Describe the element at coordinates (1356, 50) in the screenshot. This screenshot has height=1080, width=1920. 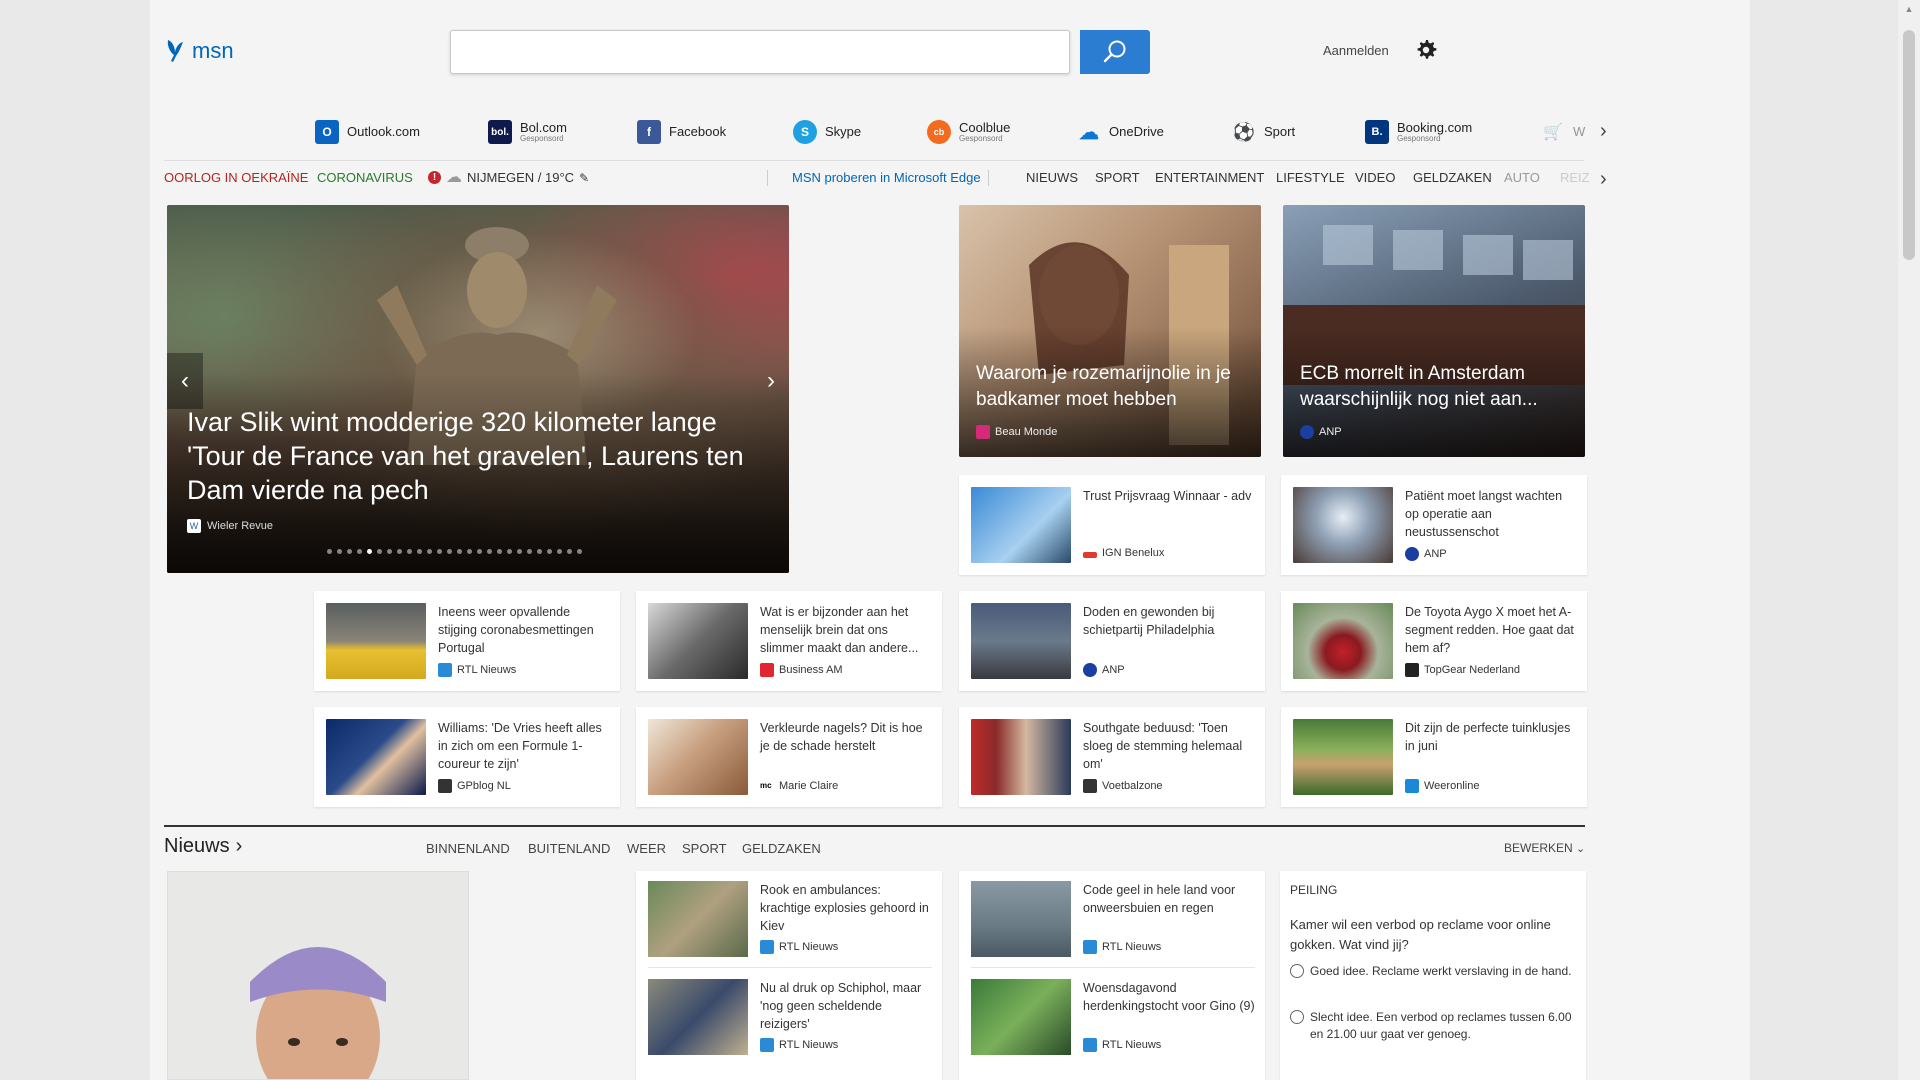
I see `signin-link: Aanmelden` at that location.